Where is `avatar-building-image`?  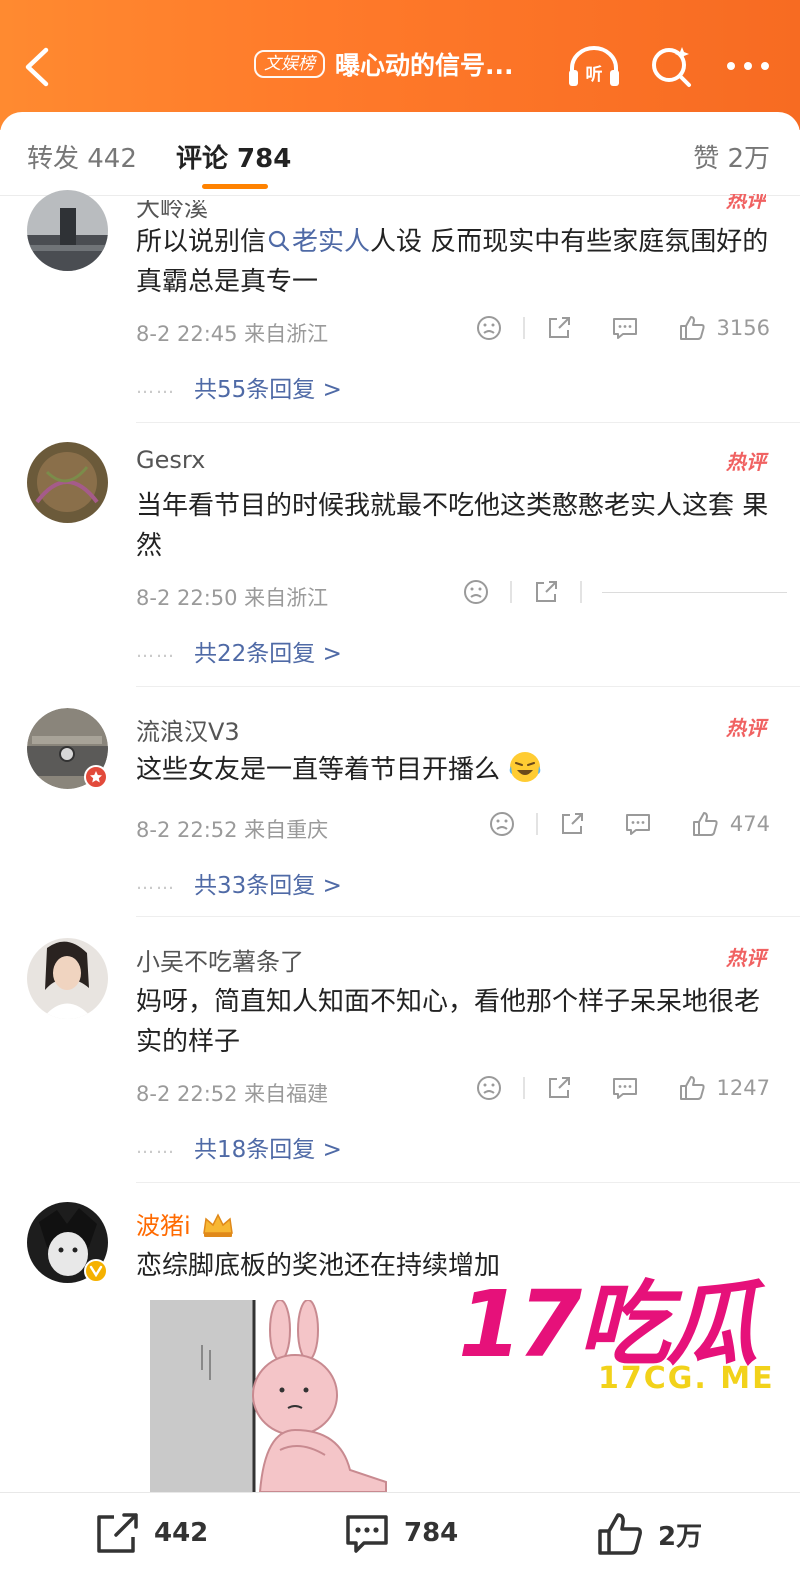
avatar-building-image is located at coordinates (67, 230).